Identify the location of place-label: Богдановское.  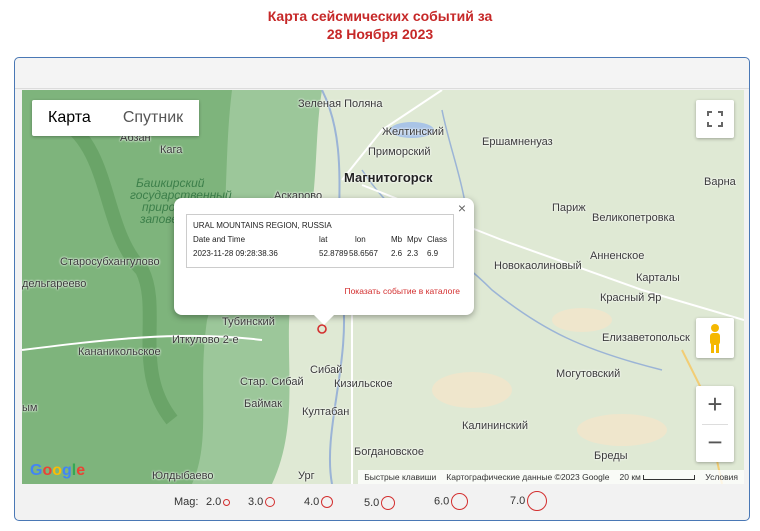
(389, 452).